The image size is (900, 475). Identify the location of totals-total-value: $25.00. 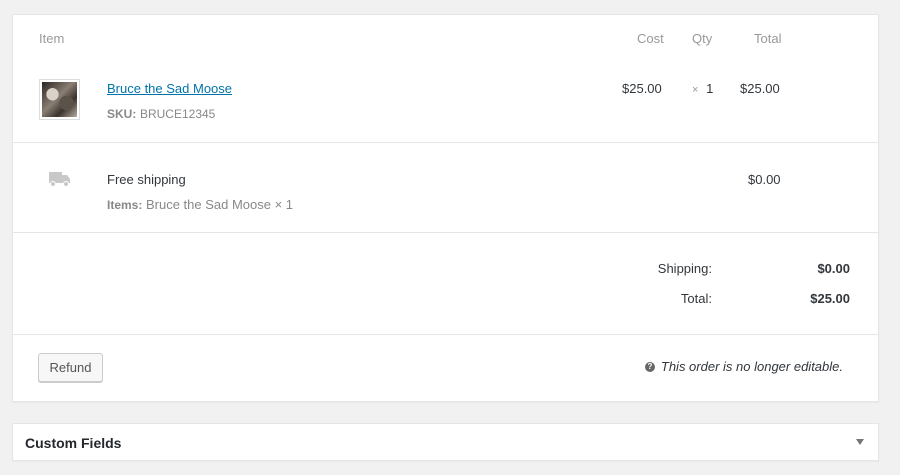
(830, 298).